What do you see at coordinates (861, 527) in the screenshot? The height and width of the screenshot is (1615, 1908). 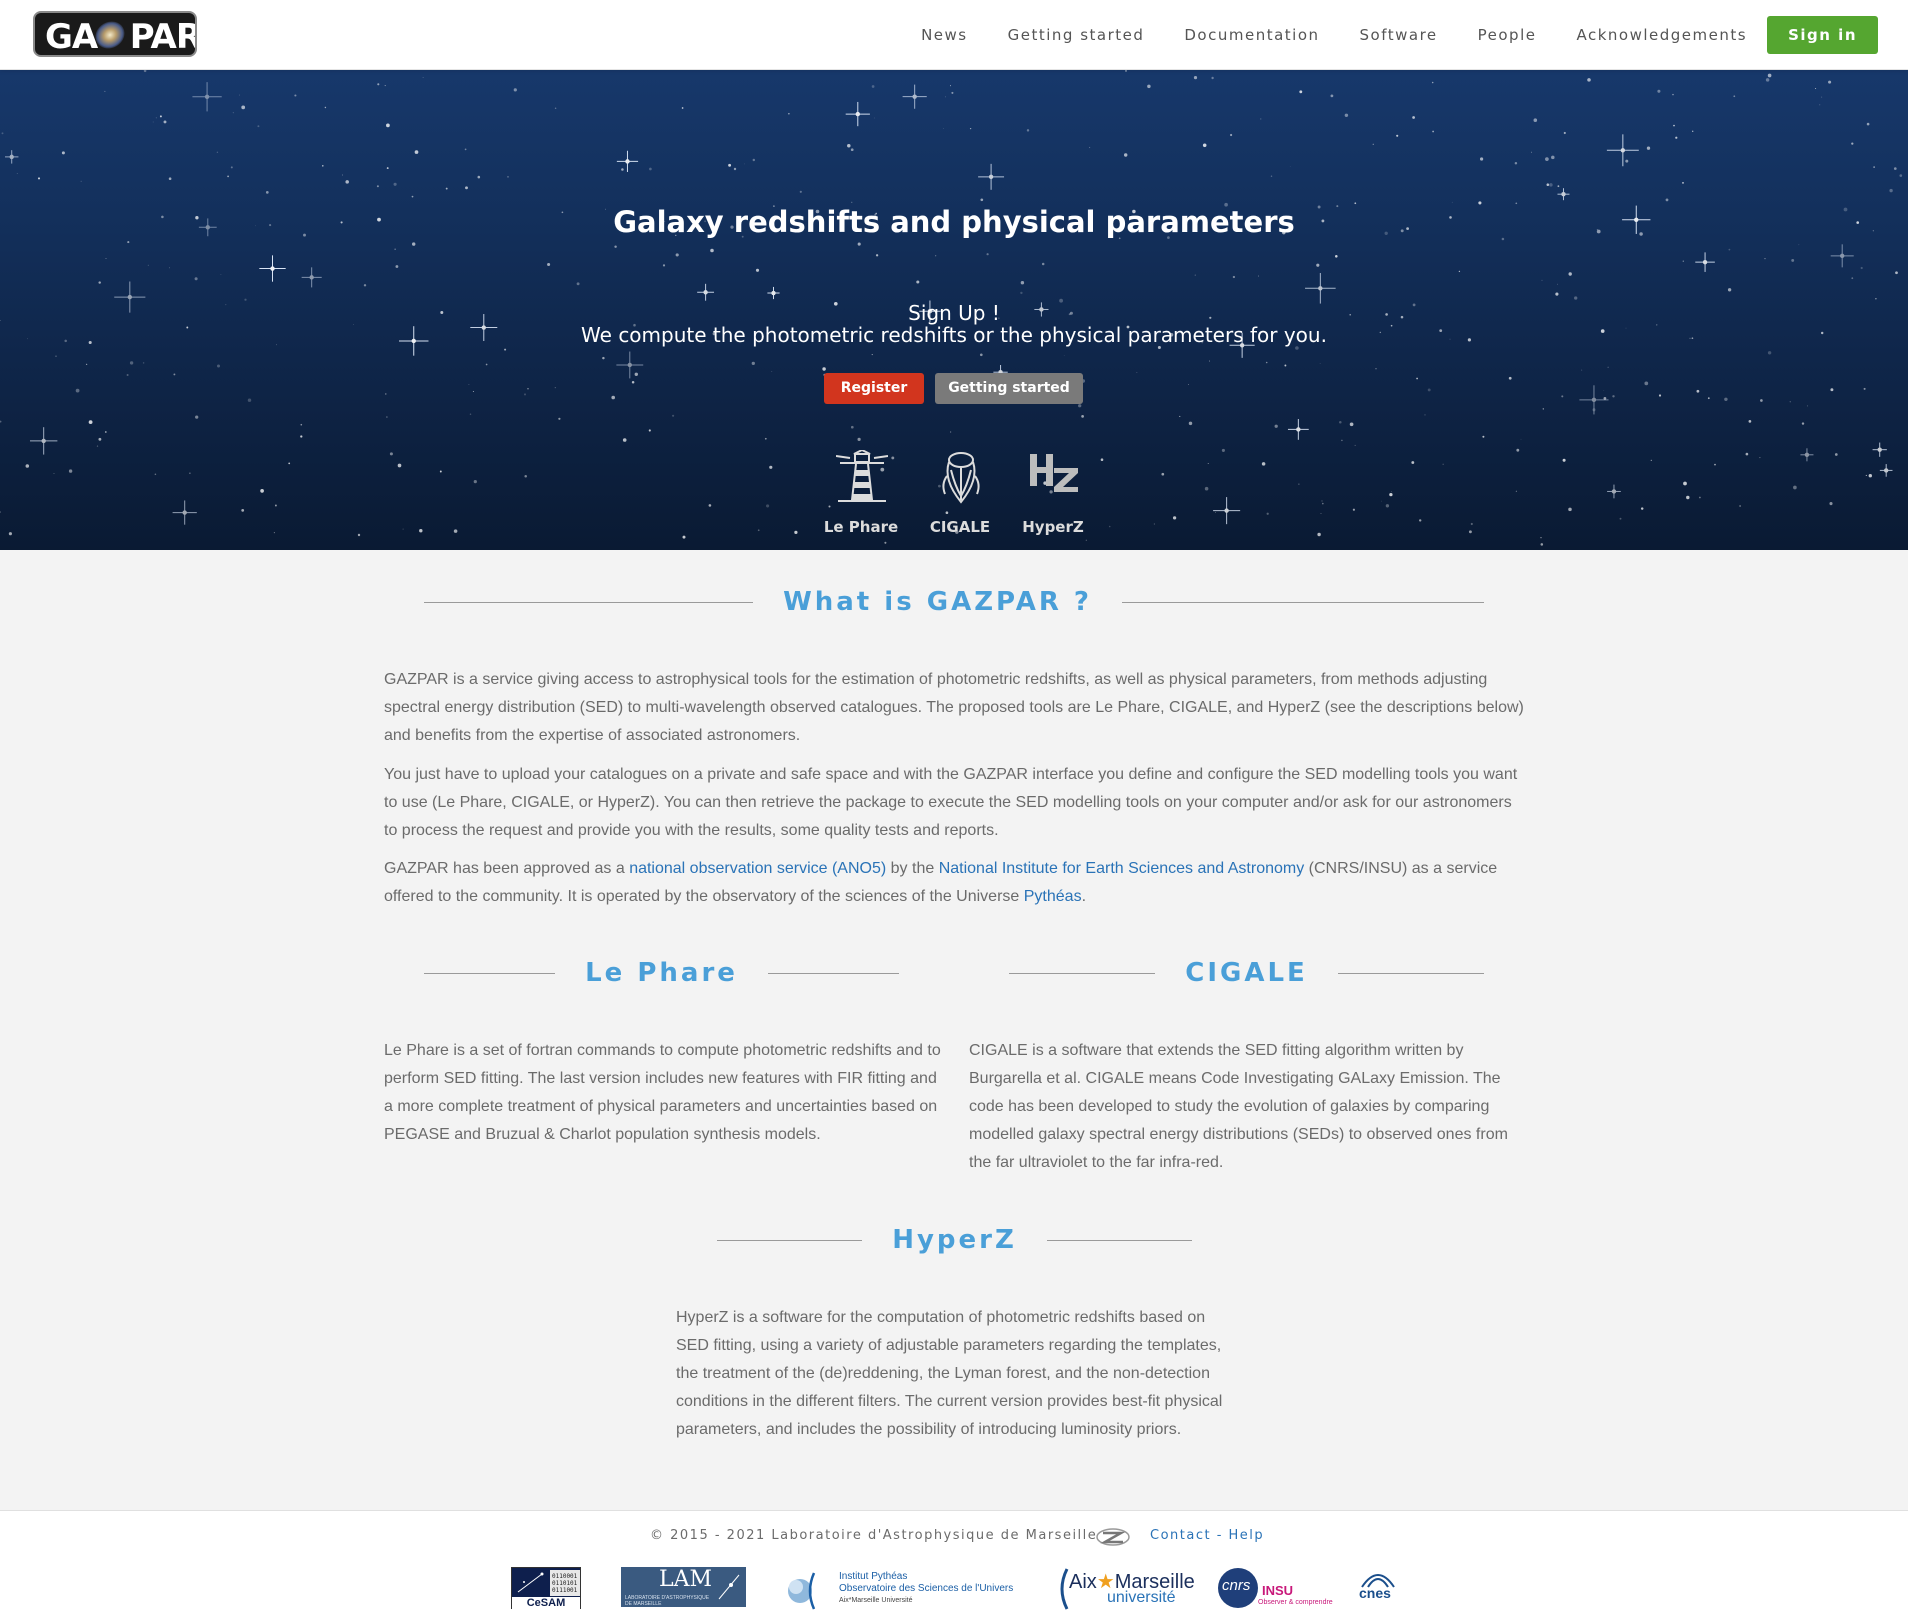 I see `tool-label-lephare: Le Phare` at bounding box center [861, 527].